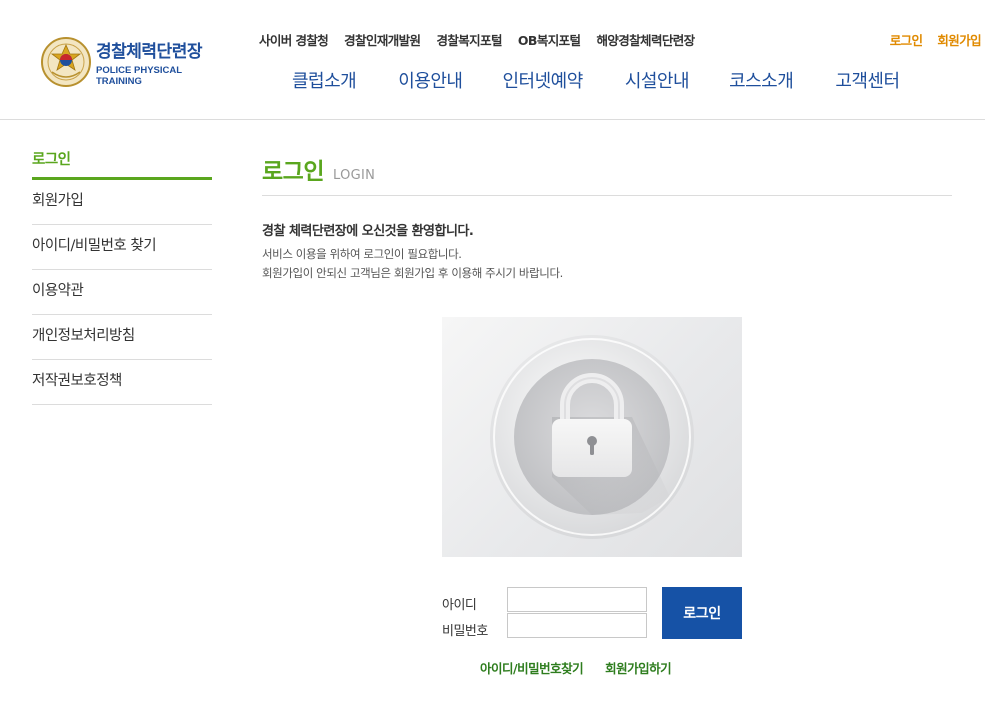 The image size is (985, 701). I want to click on util-link-cyber-police: 사이버 경찰청, so click(294, 39).